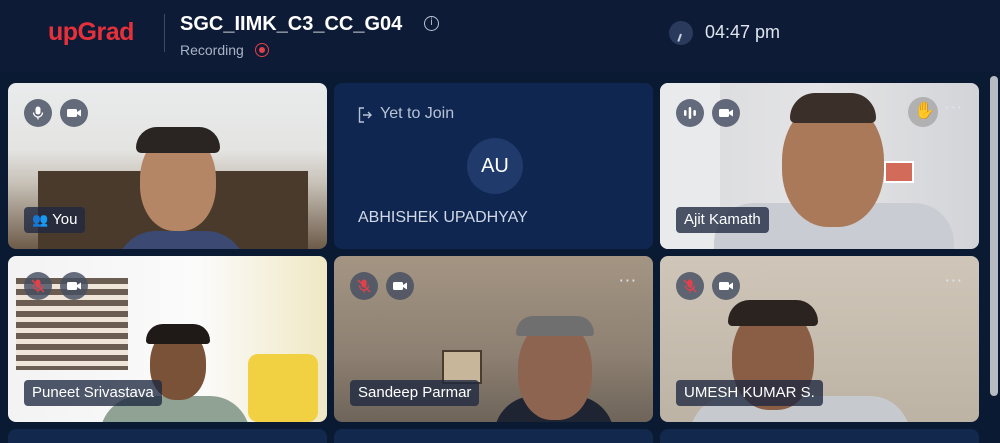 Image resolution: width=1000 pixels, height=443 pixels. I want to click on mic-button, so click(38, 113).